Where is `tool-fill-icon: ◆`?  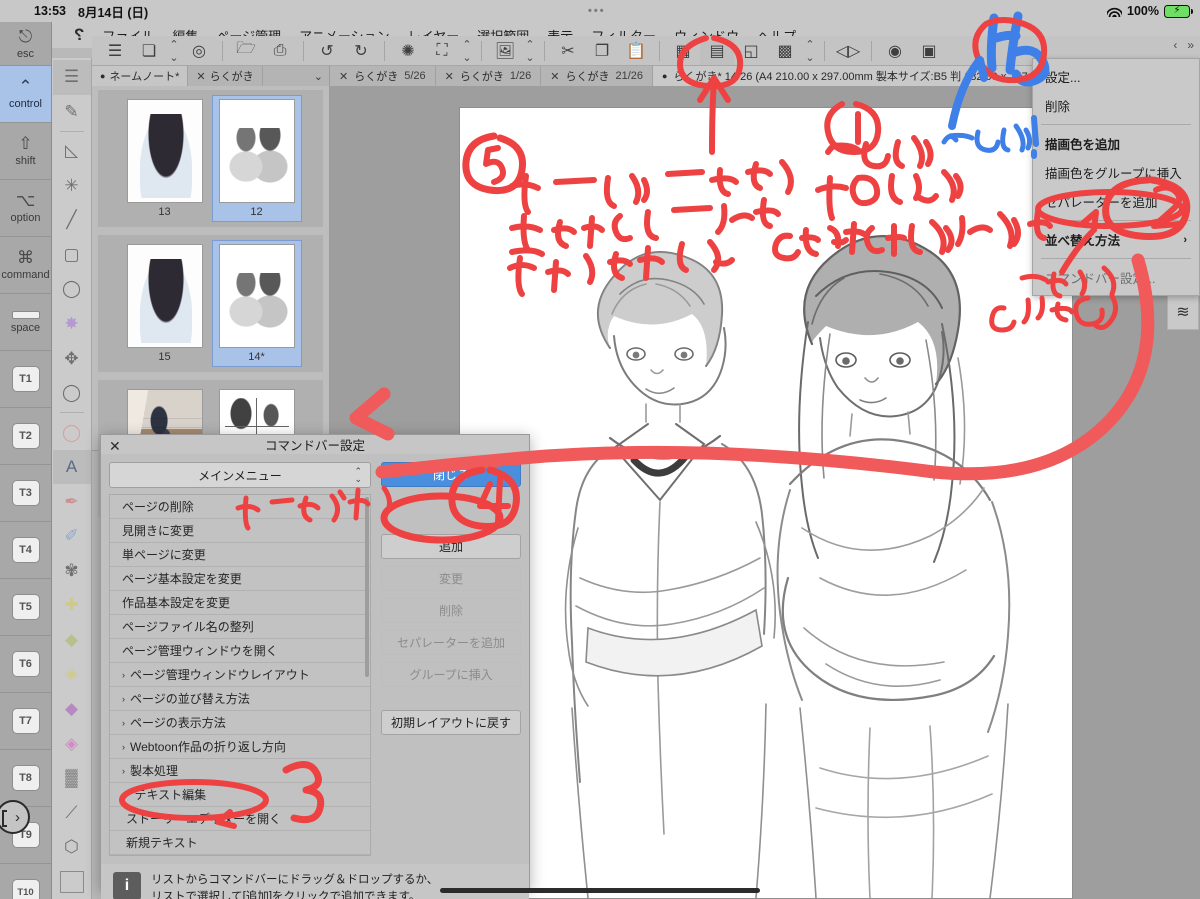
tool-fill-icon: ◆ is located at coordinates (72, 709).